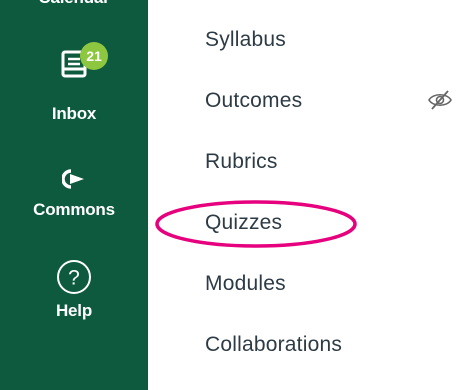  I want to click on commons-icon, so click(73, 179).